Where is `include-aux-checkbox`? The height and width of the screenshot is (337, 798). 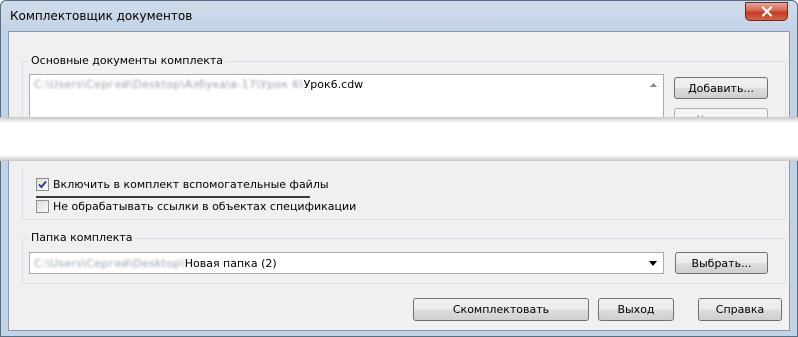
include-aux-checkbox is located at coordinates (42, 184).